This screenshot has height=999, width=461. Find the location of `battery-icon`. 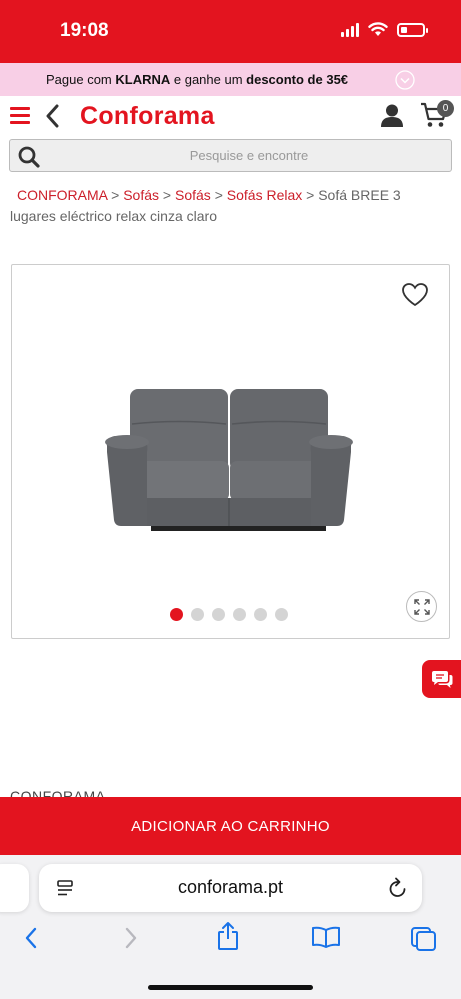

battery-icon is located at coordinates (412, 29).